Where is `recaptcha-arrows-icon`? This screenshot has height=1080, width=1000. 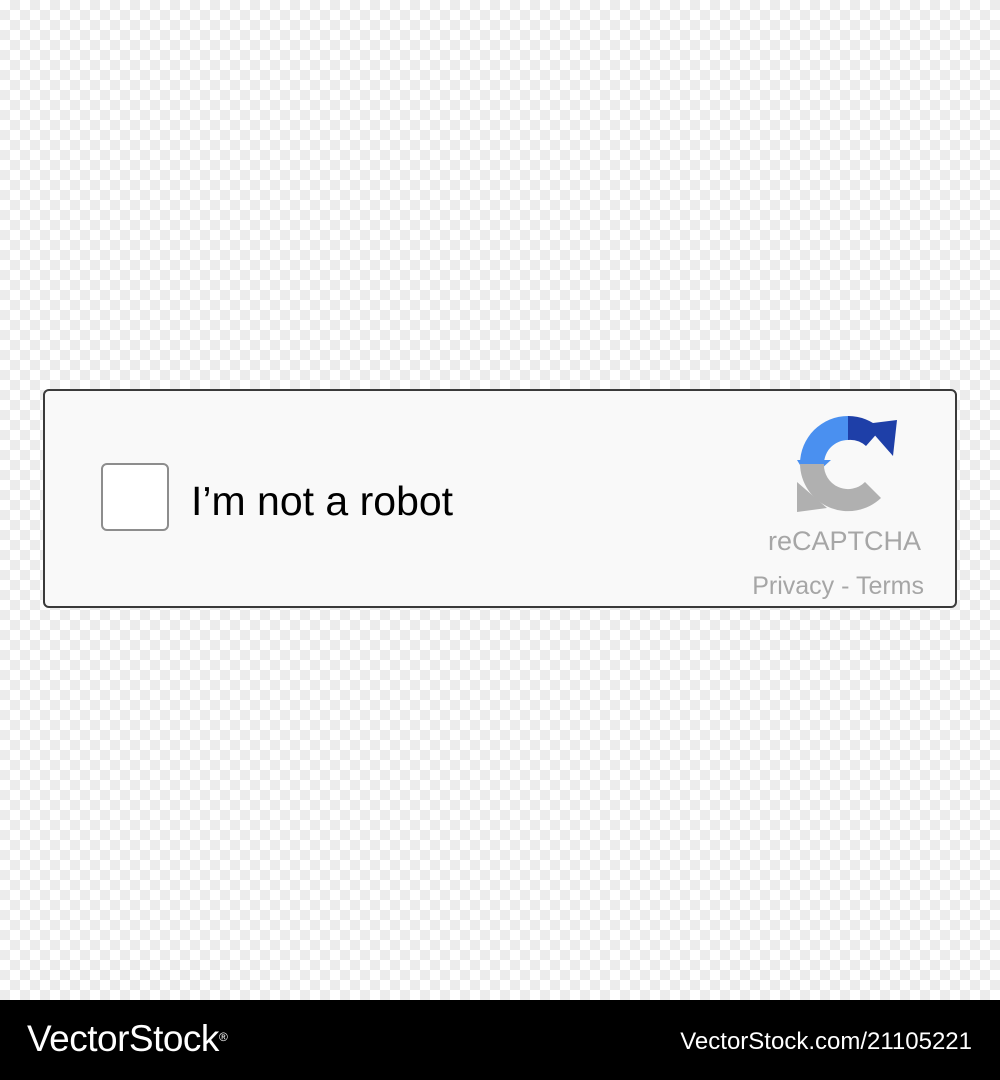 recaptcha-arrows-icon is located at coordinates (847, 464).